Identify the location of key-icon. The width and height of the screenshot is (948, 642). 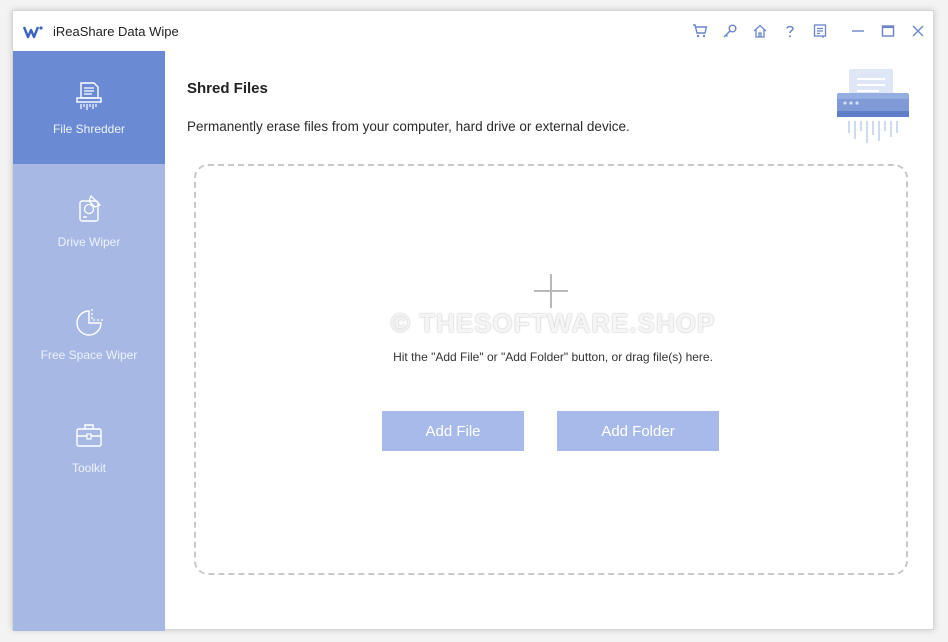
(730, 31).